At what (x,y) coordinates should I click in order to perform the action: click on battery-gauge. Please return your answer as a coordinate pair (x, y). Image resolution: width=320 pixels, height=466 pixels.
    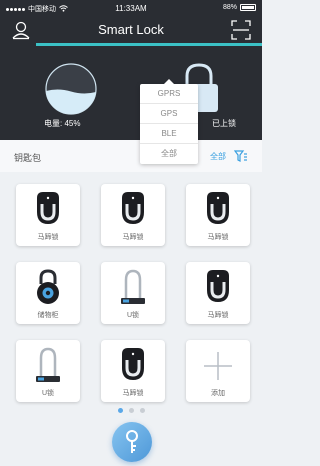
    Looking at the image, I should click on (71, 89).